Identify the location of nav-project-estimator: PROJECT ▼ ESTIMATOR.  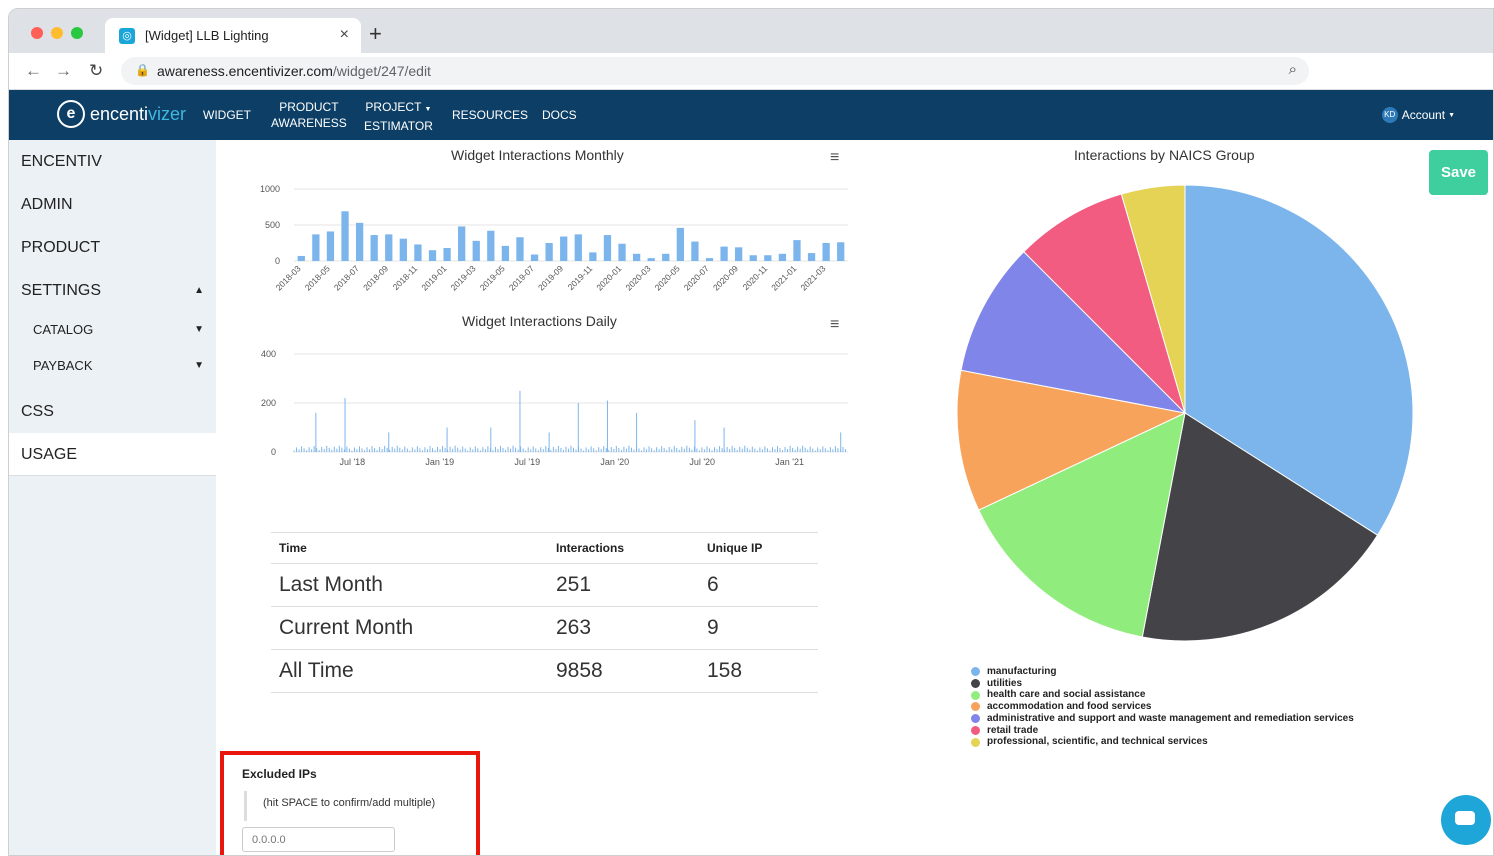
(398, 116).